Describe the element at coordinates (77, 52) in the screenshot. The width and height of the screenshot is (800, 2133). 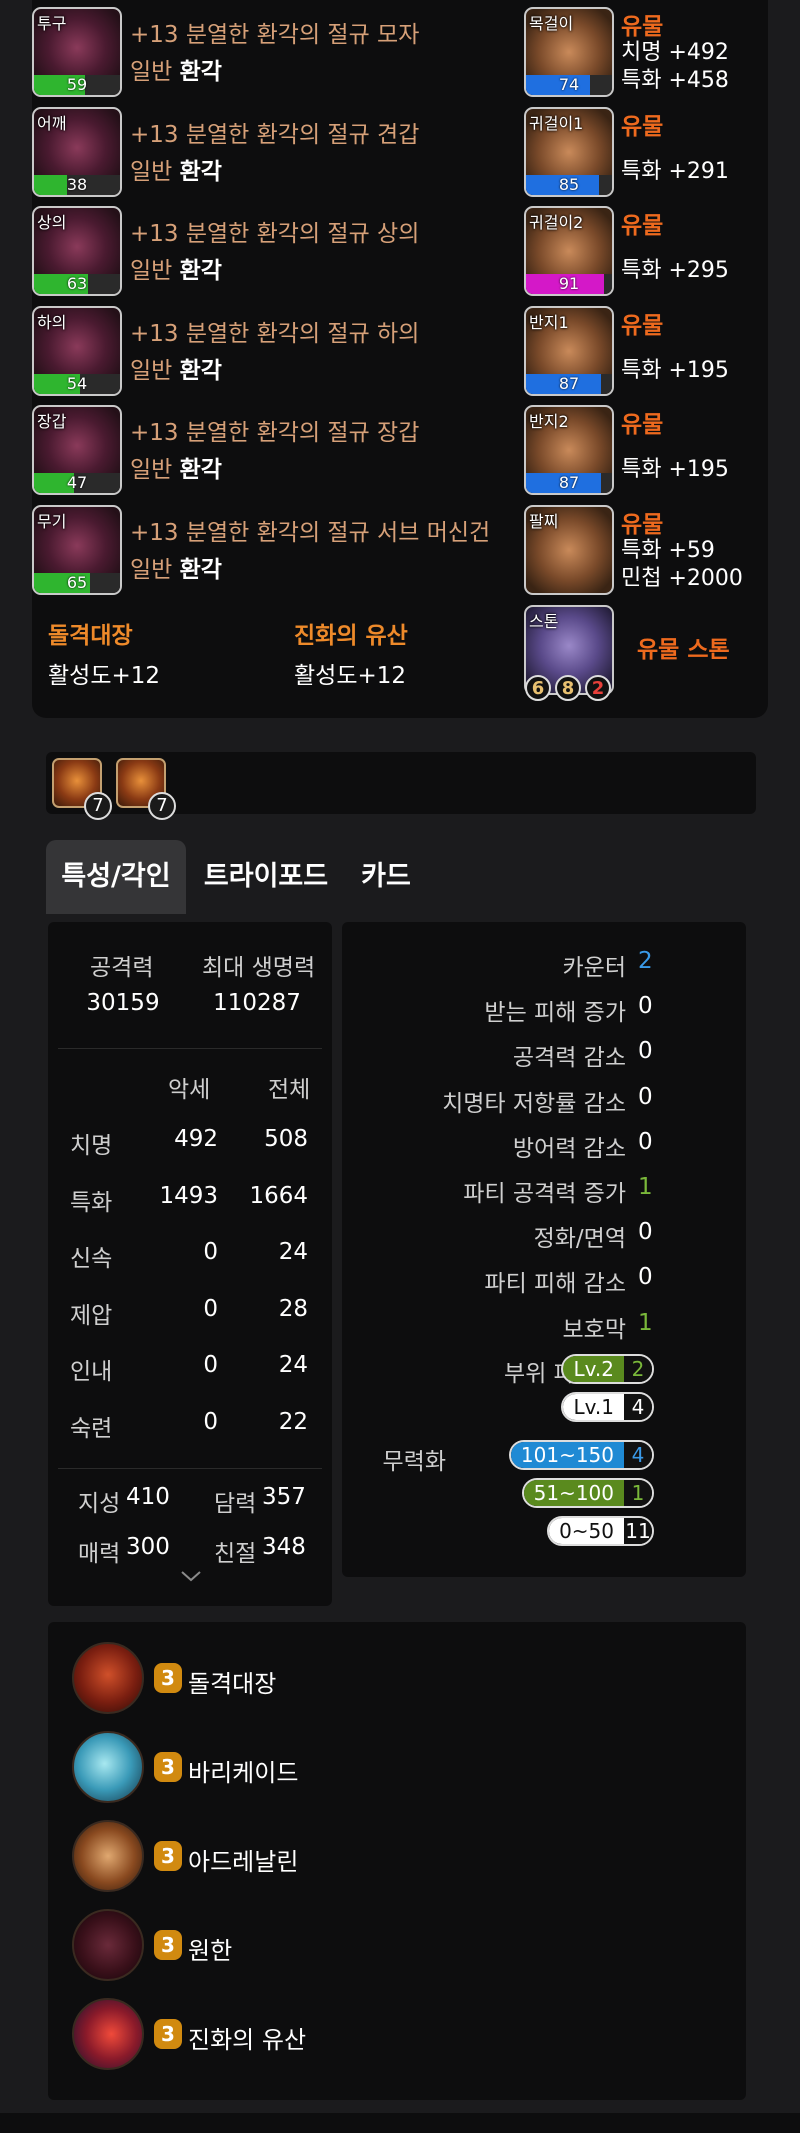
I see `armor-slot-icon: 투구 59` at that location.